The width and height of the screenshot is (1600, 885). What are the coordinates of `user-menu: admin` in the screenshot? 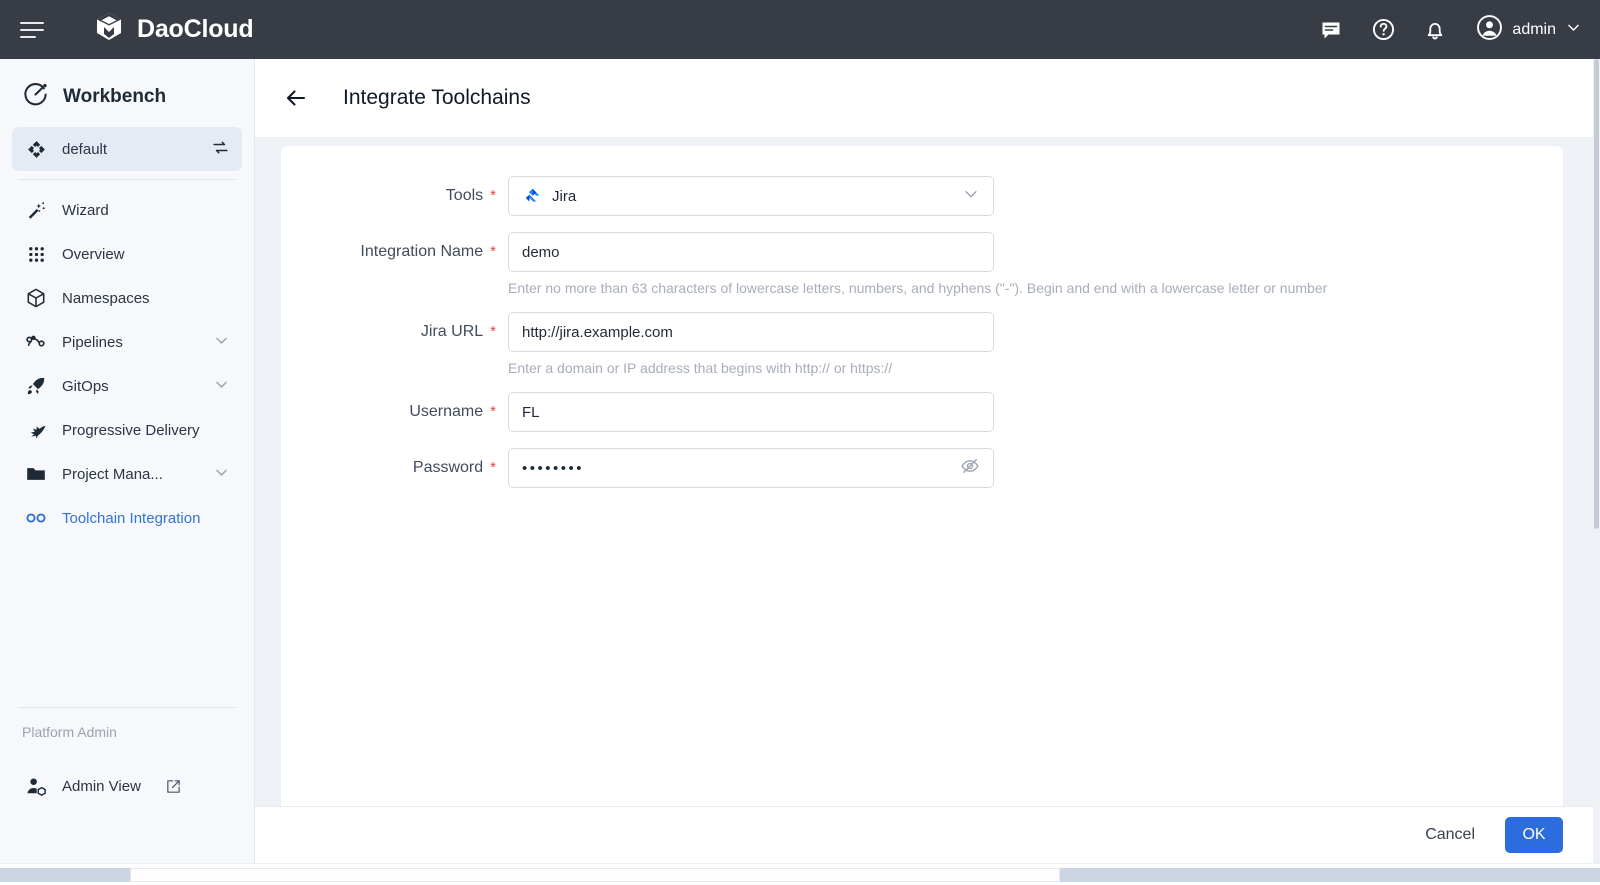 It's located at (1529, 30).